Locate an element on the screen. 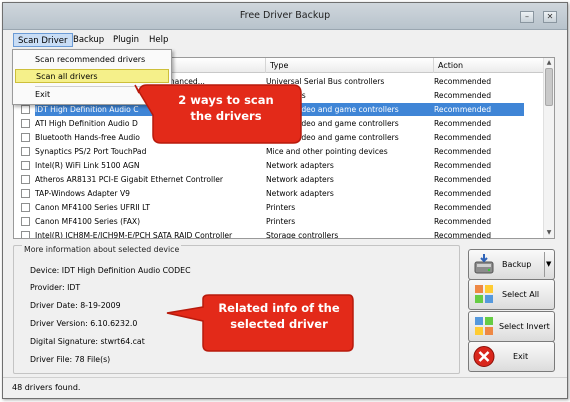 The image size is (570, 402). backup-label: Backup is located at coordinates (517, 264).